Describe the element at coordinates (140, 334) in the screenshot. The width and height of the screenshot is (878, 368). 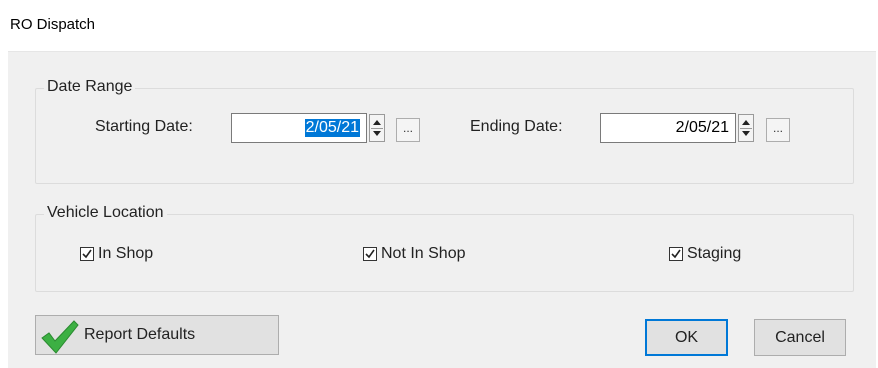
I see `report-defaults-label: Report Defaults` at that location.